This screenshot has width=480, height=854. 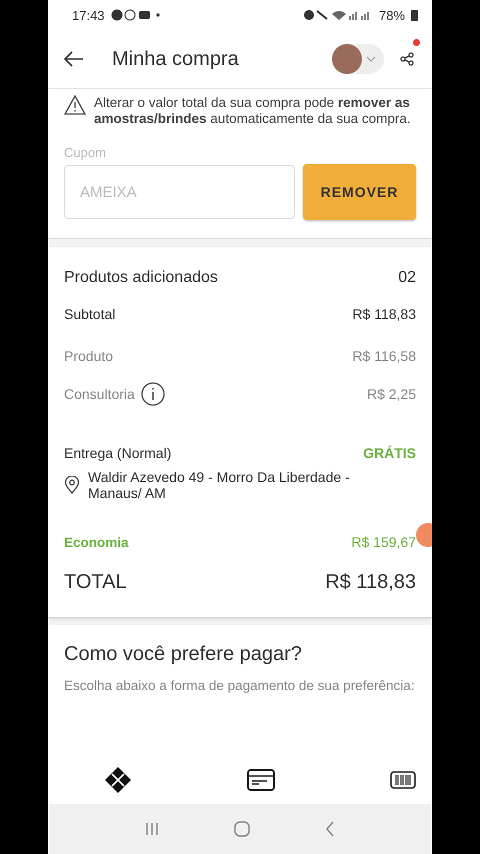 I want to click on summary-value: R$ 116,58, so click(x=384, y=356).